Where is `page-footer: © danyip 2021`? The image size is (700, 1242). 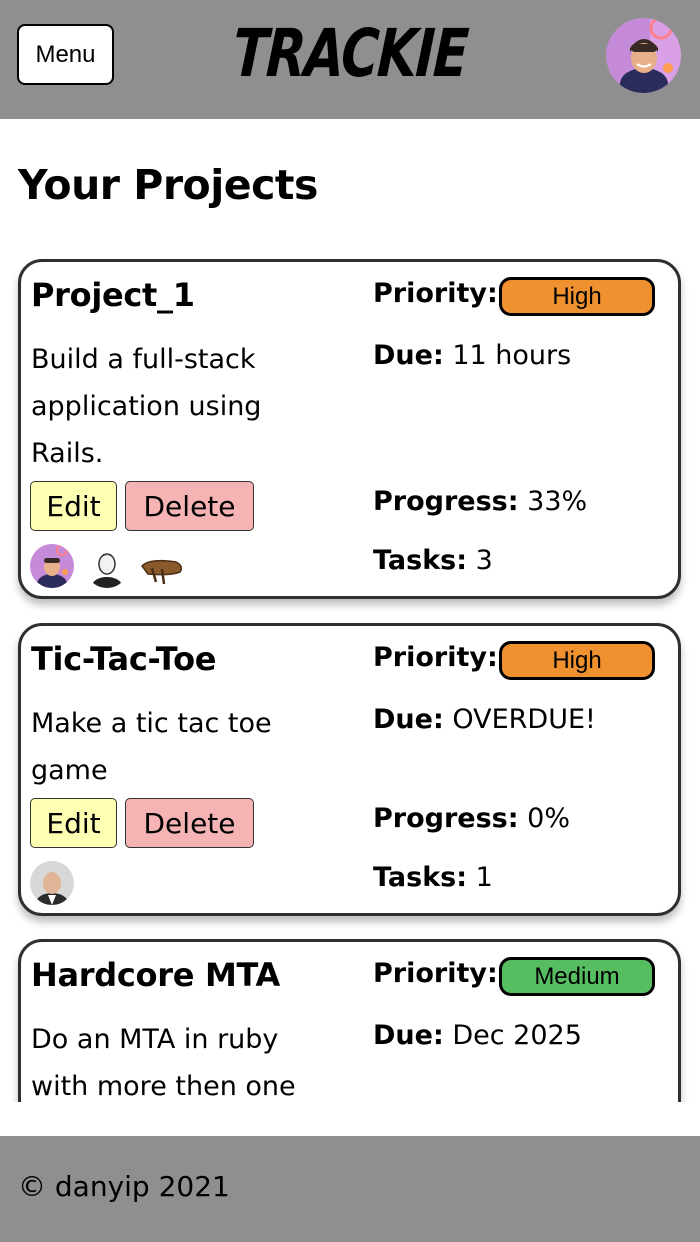 page-footer: © danyip 2021 is located at coordinates (350, 1189).